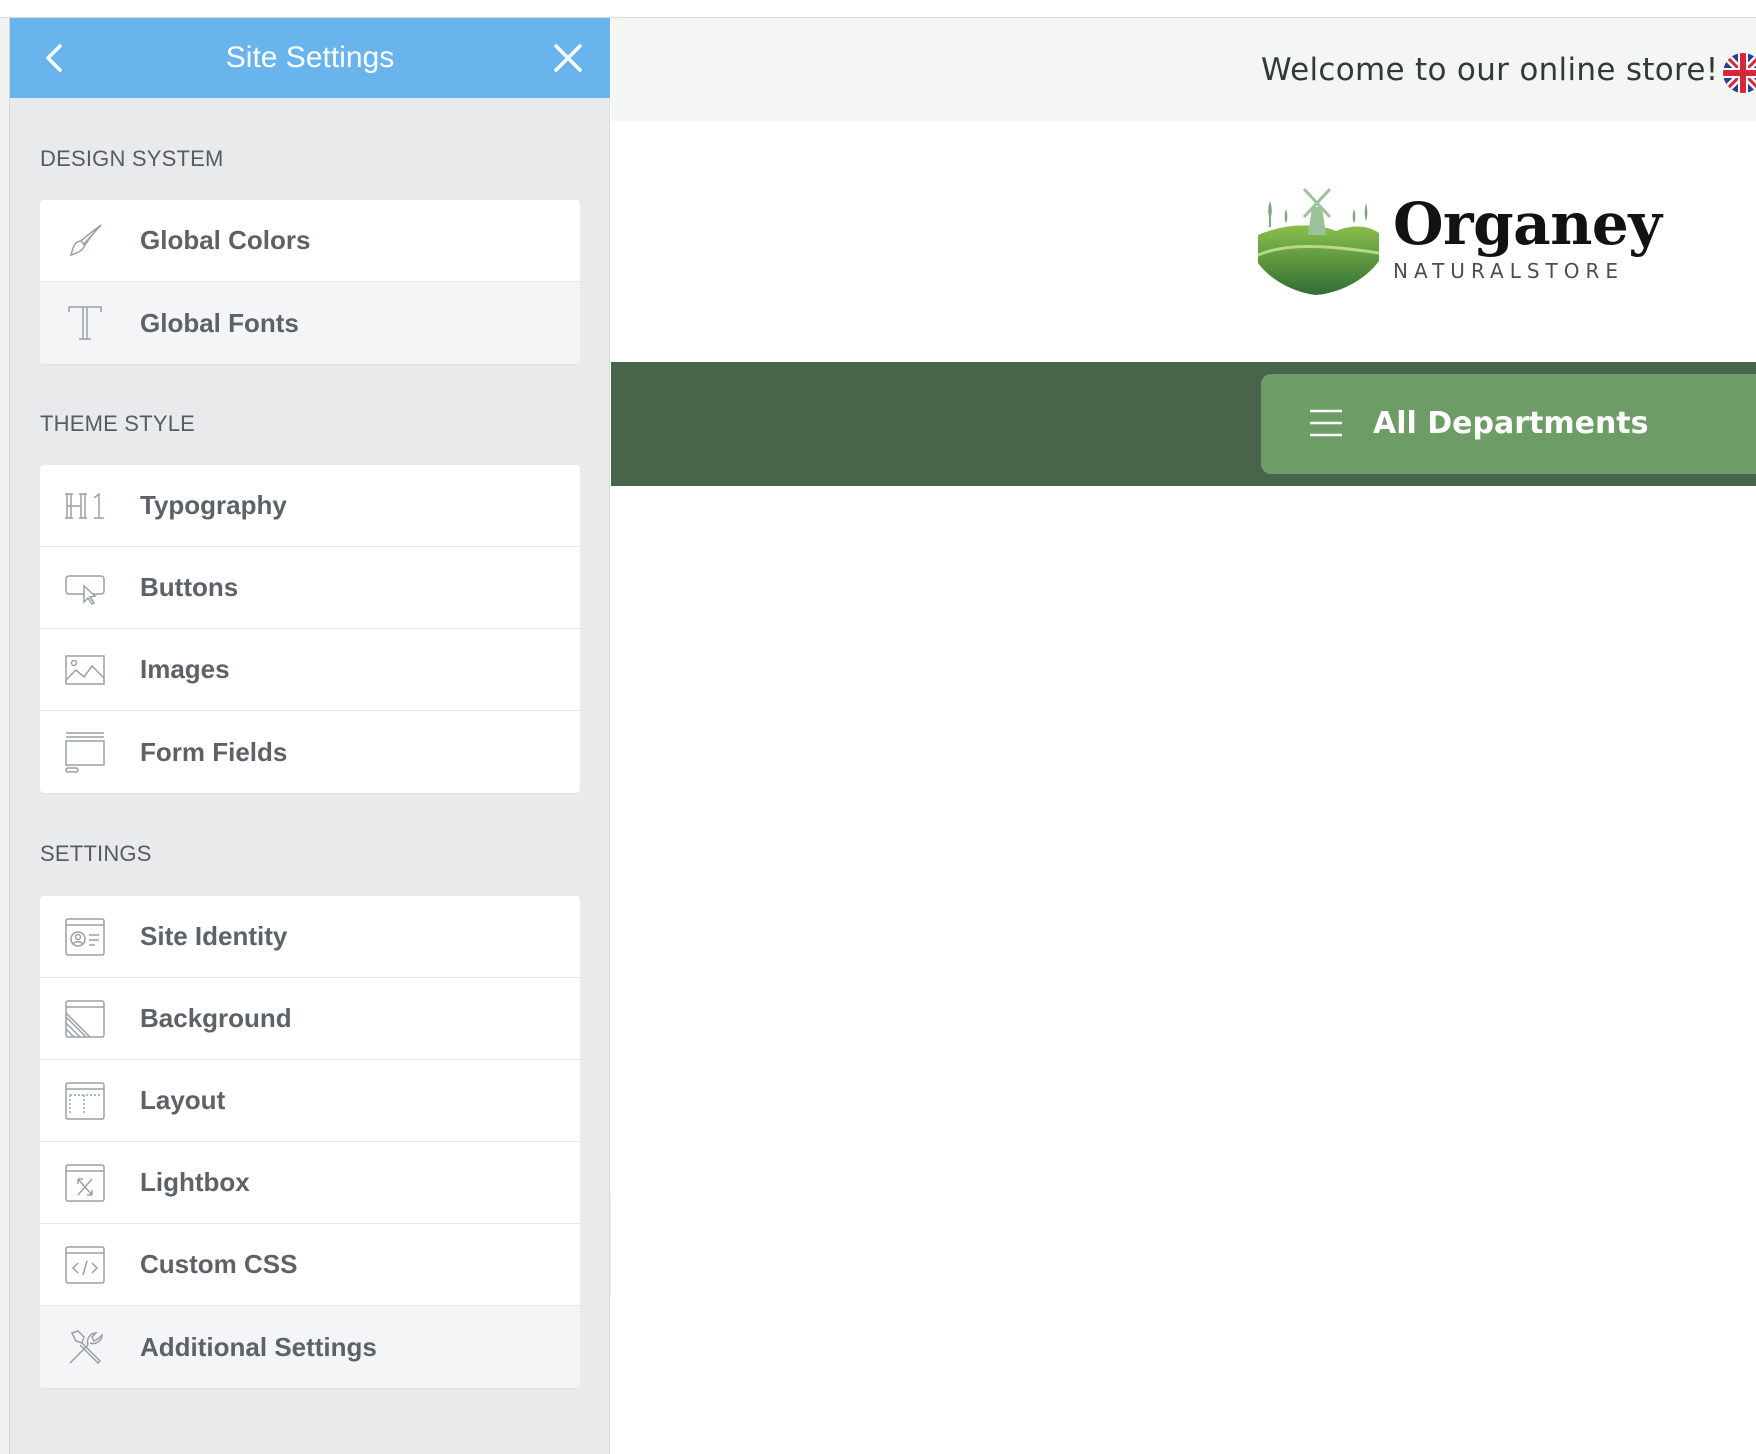 This screenshot has height=1454, width=1756. I want to click on menu-item-label: Lightbox, so click(195, 1182).